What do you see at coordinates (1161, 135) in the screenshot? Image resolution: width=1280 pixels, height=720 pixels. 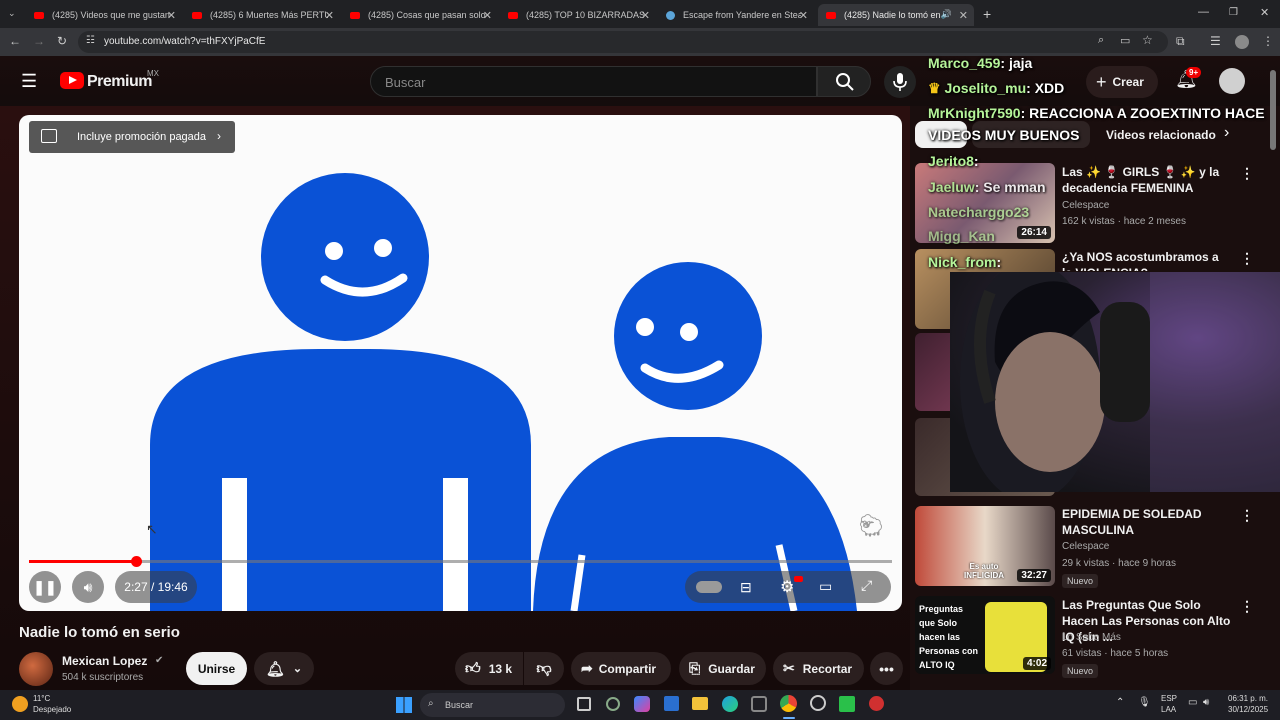 I see `chip-related-label: Videos relacionado` at bounding box center [1161, 135].